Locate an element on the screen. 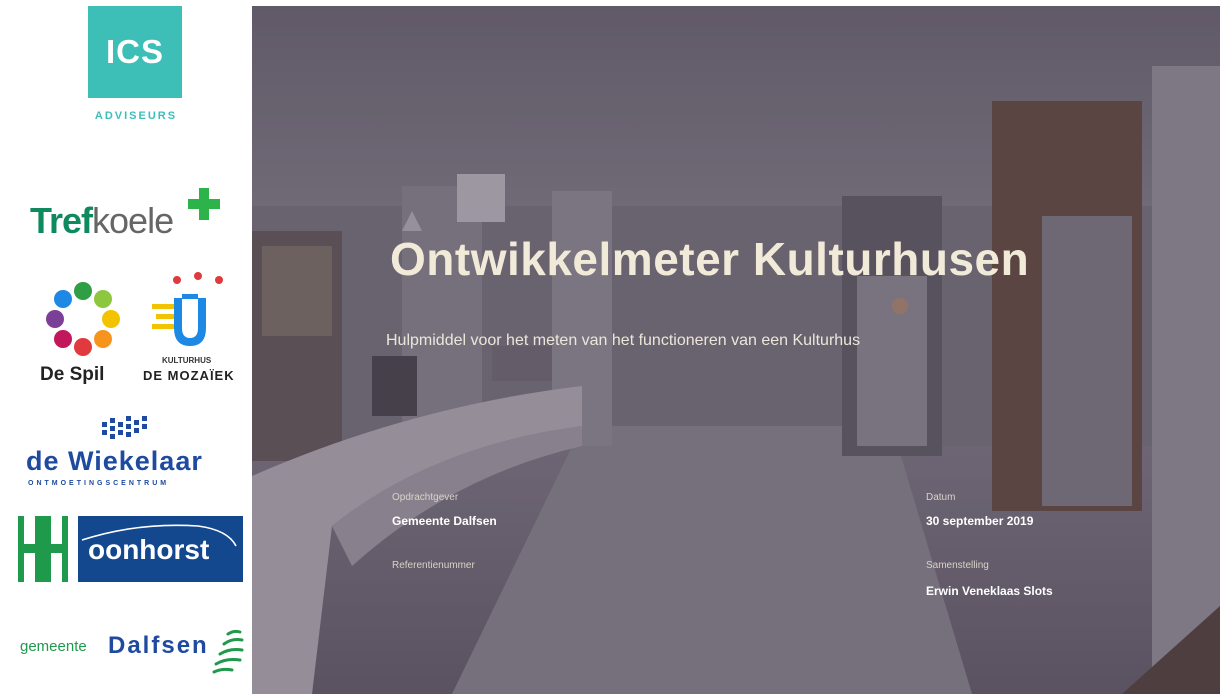  de-spil-flower-icon is located at coordinates (83, 319).